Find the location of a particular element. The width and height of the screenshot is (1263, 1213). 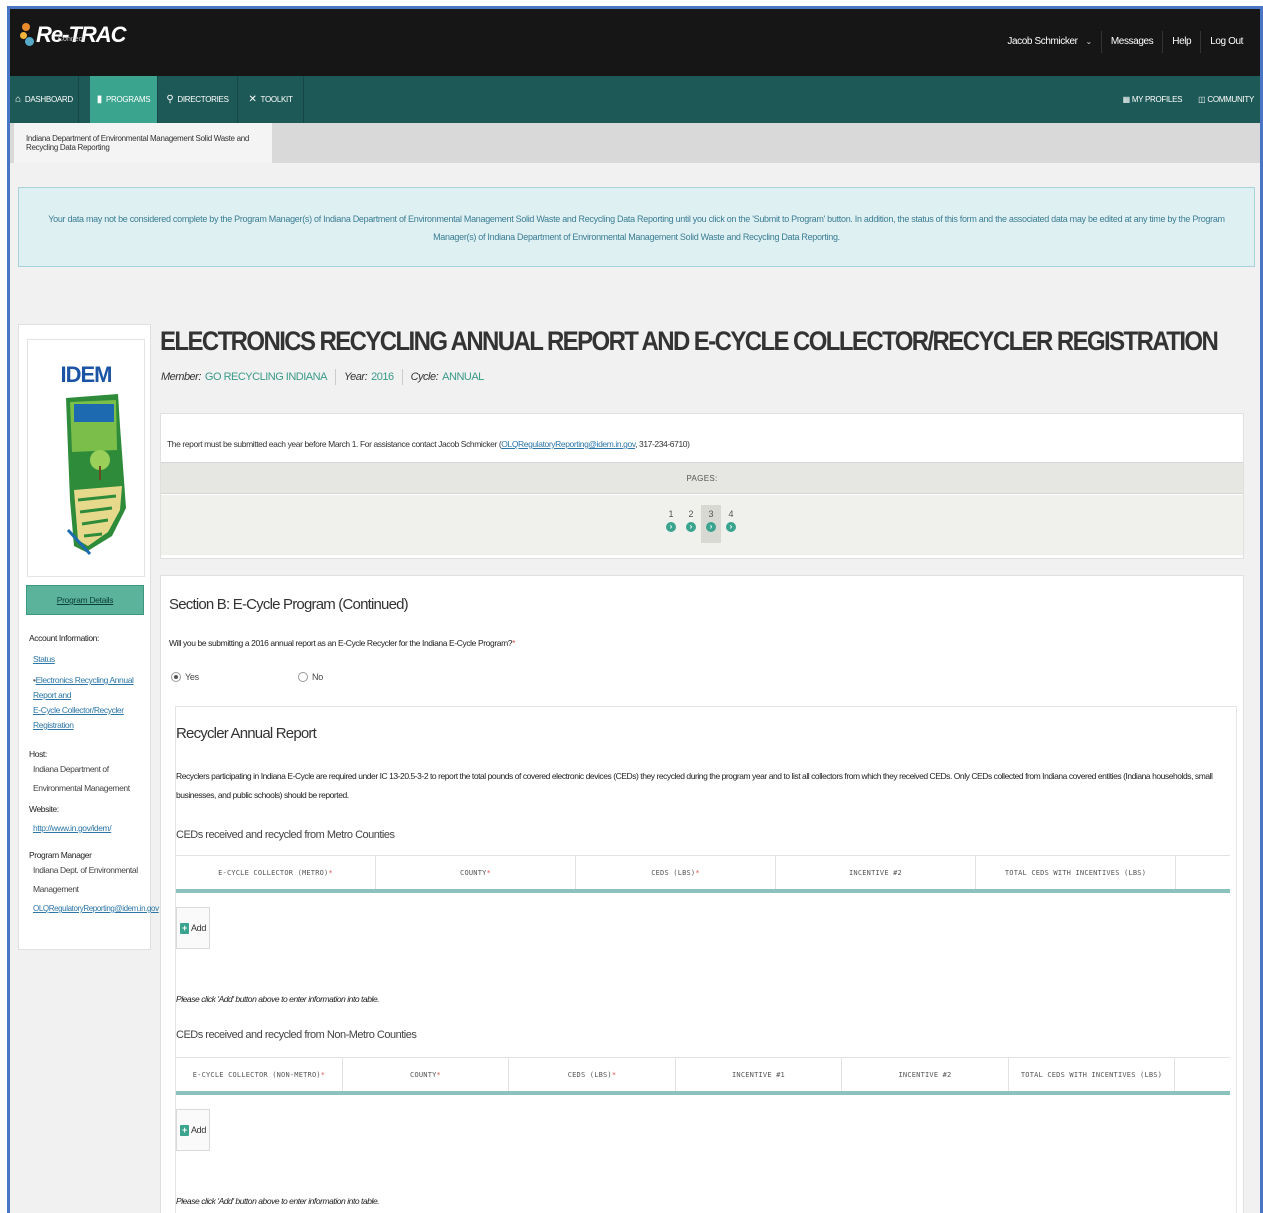

contact-email-link: OLQRegulatoryReporting@idem.in.gov is located at coordinates (568, 444).